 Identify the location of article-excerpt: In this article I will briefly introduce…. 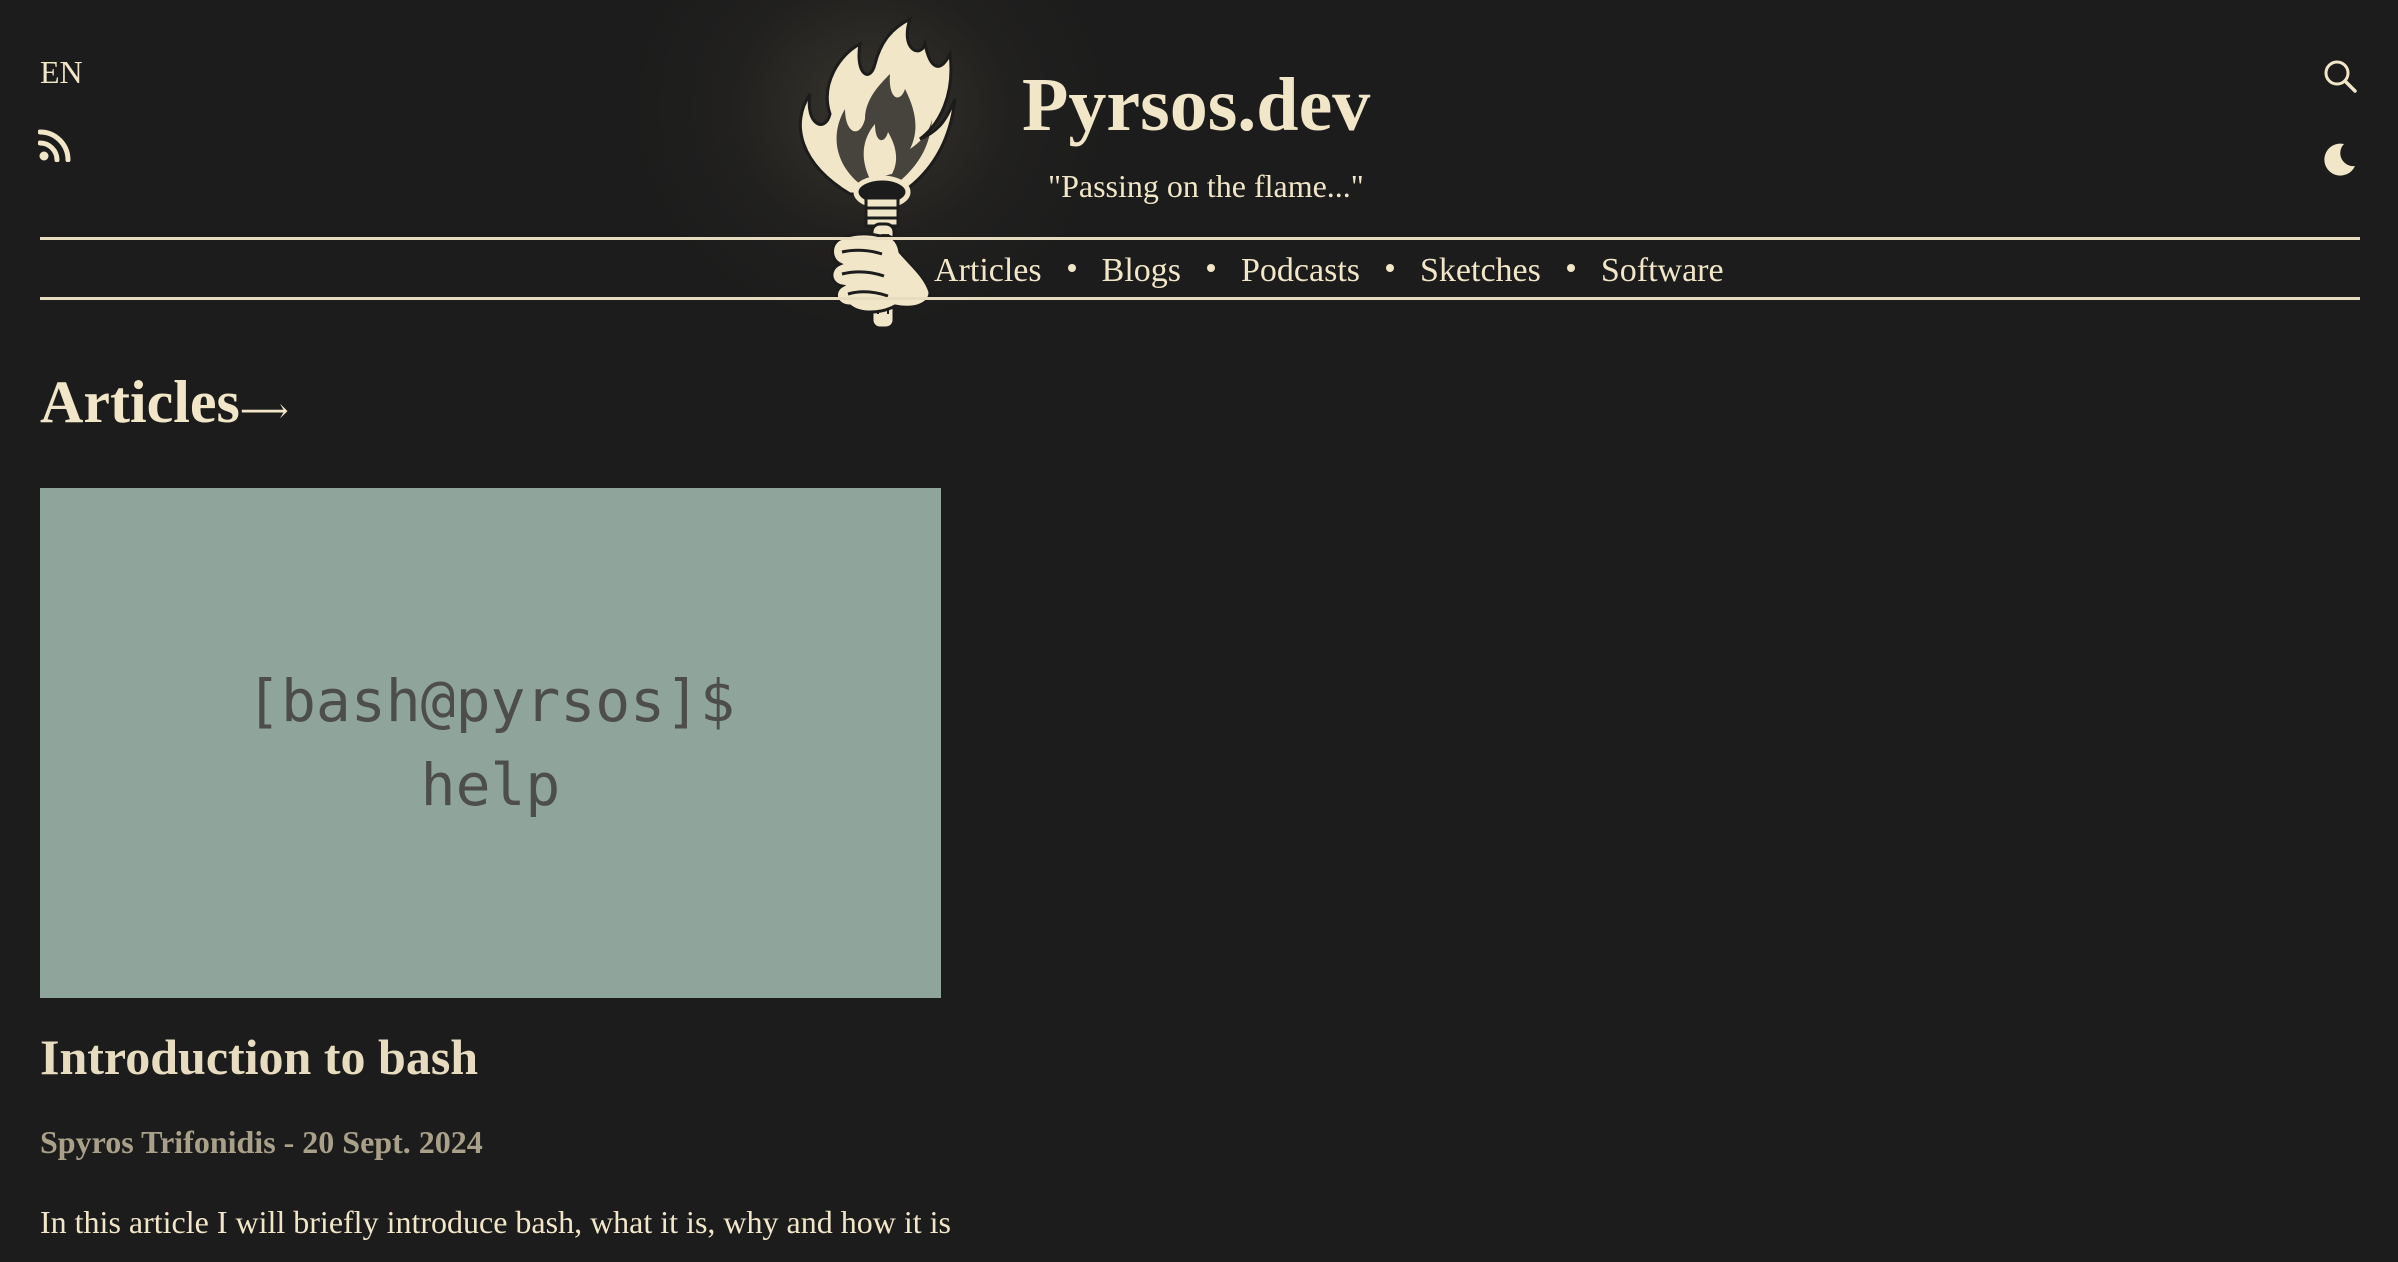
(495, 1222).